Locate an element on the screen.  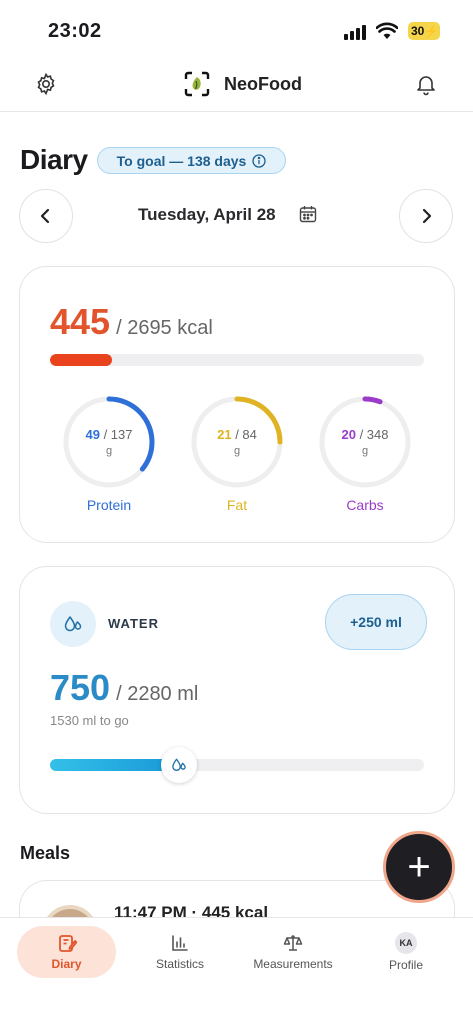
water-remaining: 1530 ml to go is located at coordinates (89, 720).